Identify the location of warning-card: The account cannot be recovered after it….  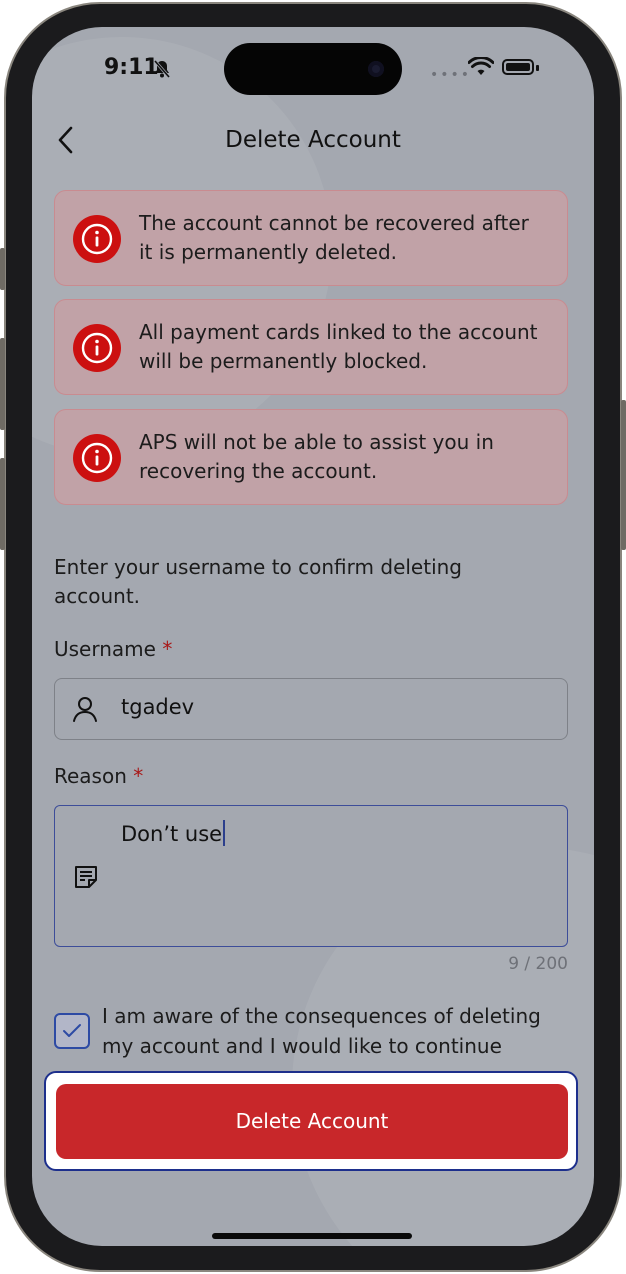
(311, 238).